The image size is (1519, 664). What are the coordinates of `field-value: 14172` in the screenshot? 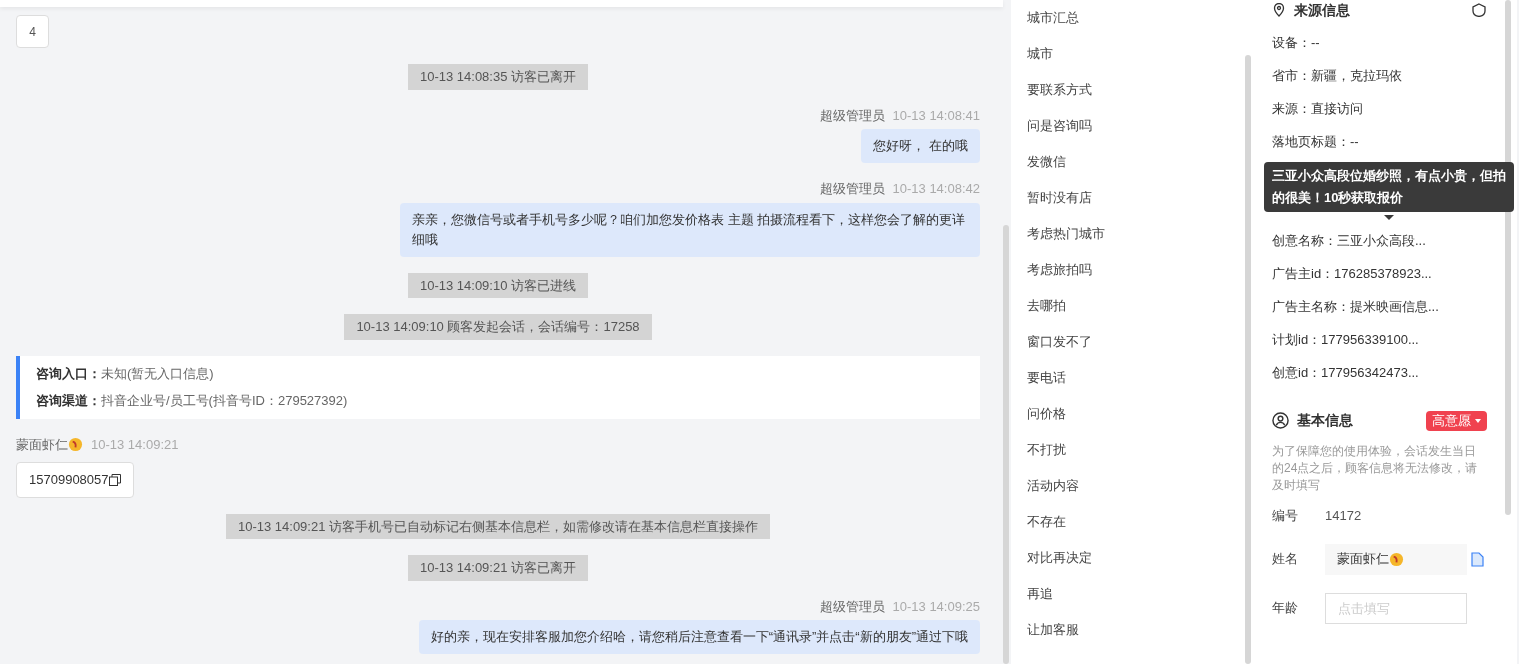 It's located at (1343, 516).